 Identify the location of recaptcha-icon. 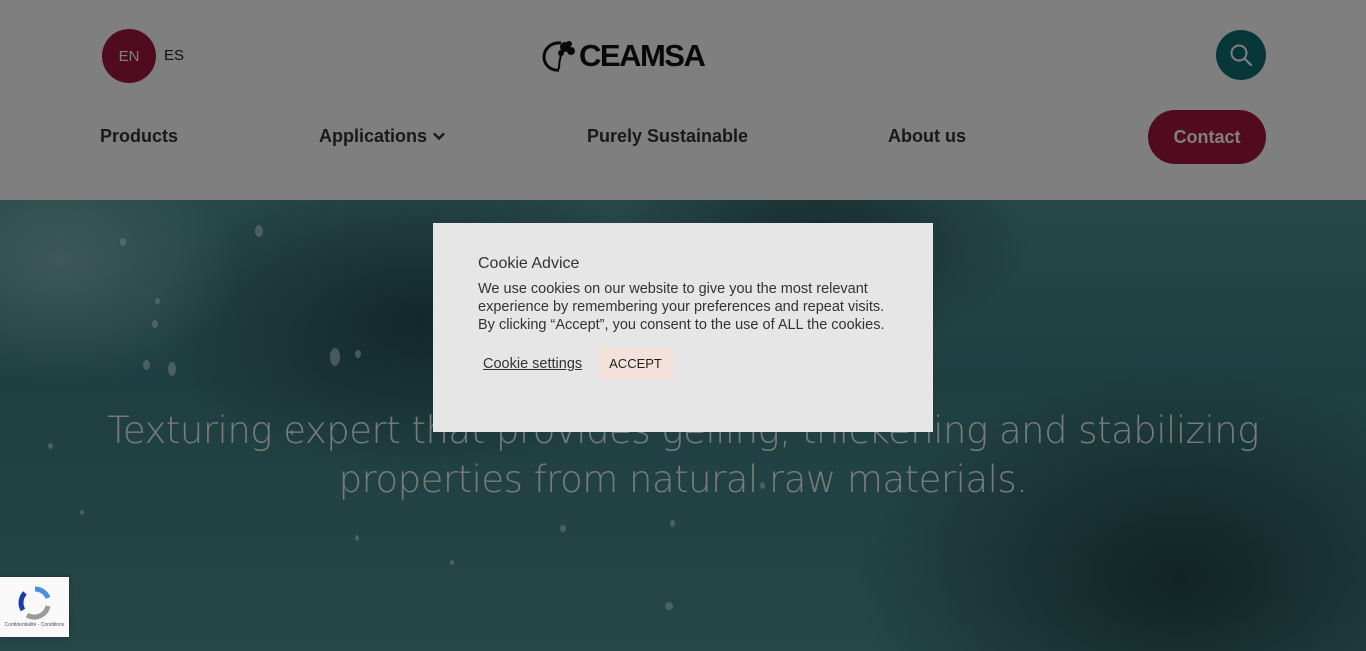
(34, 603).